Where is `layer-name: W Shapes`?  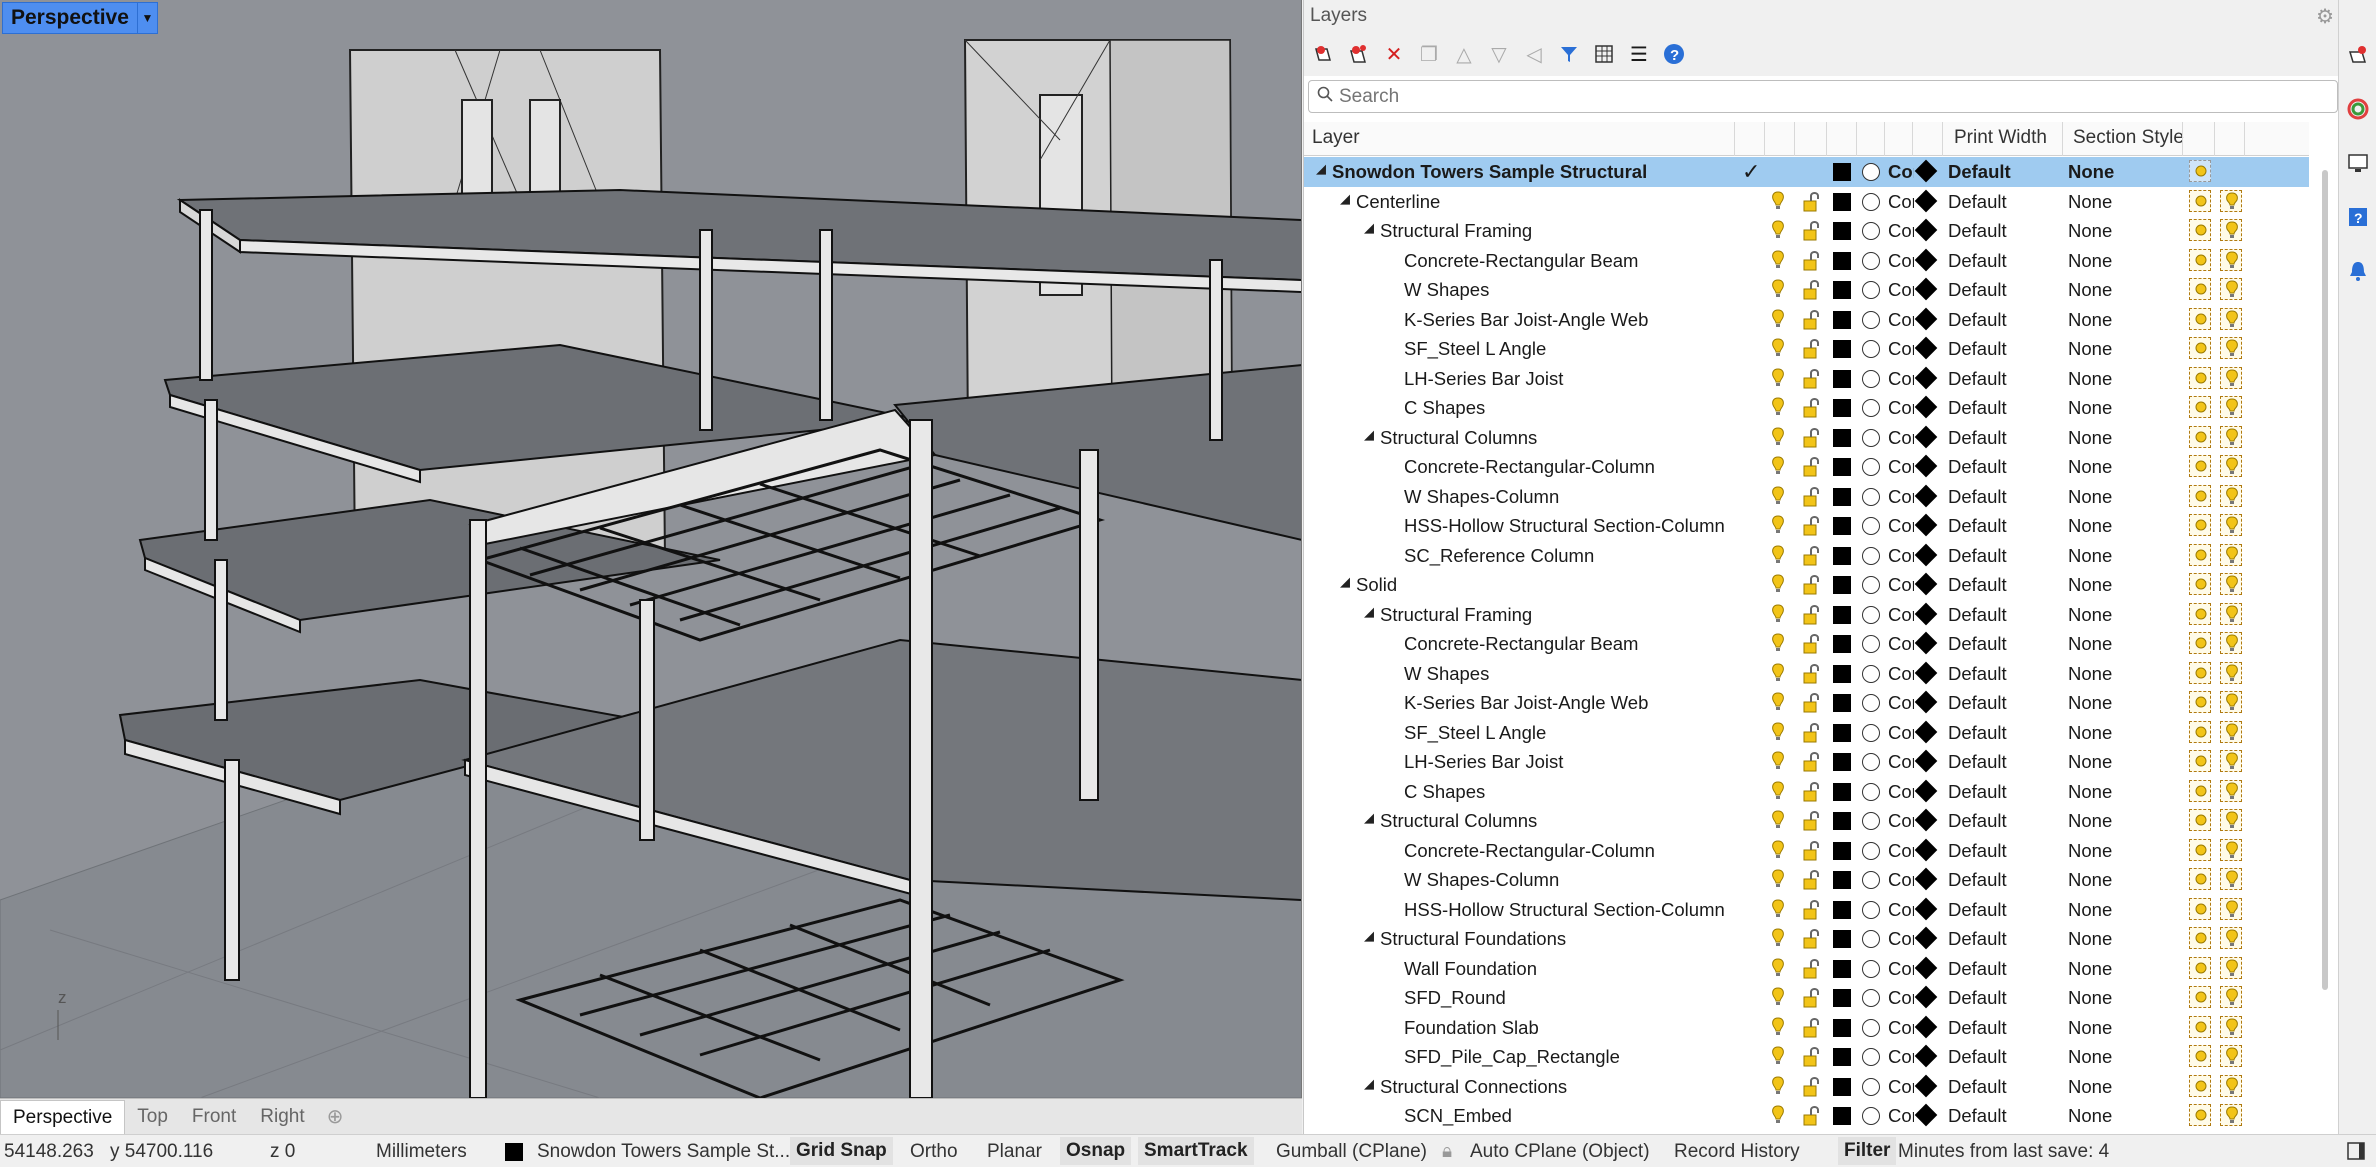
layer-name: W Shapes is located at coordinates (1446, 290).